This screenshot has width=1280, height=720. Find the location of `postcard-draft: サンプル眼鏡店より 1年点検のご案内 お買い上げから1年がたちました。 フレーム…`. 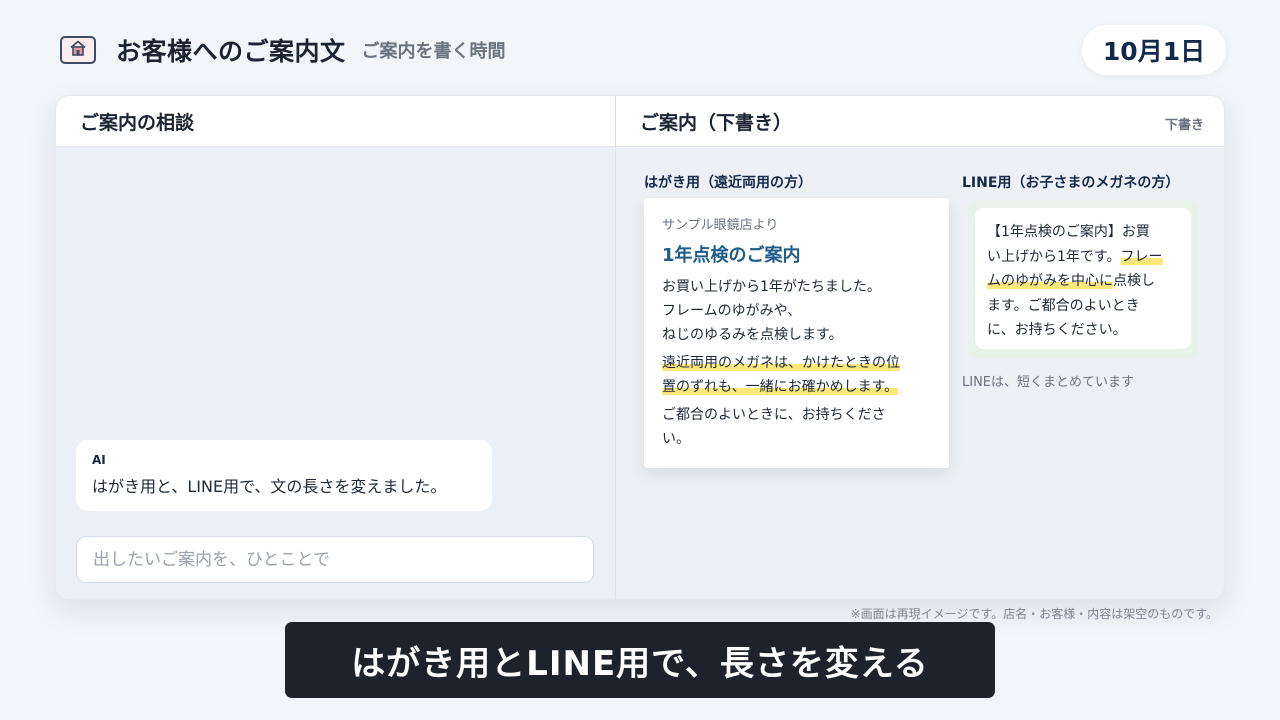

postcard-draft: サンプル眼鏡店より 1年点検のご案内 お買い上げから1年がたちました。 フレーム… is located at coordinates (796, 333).